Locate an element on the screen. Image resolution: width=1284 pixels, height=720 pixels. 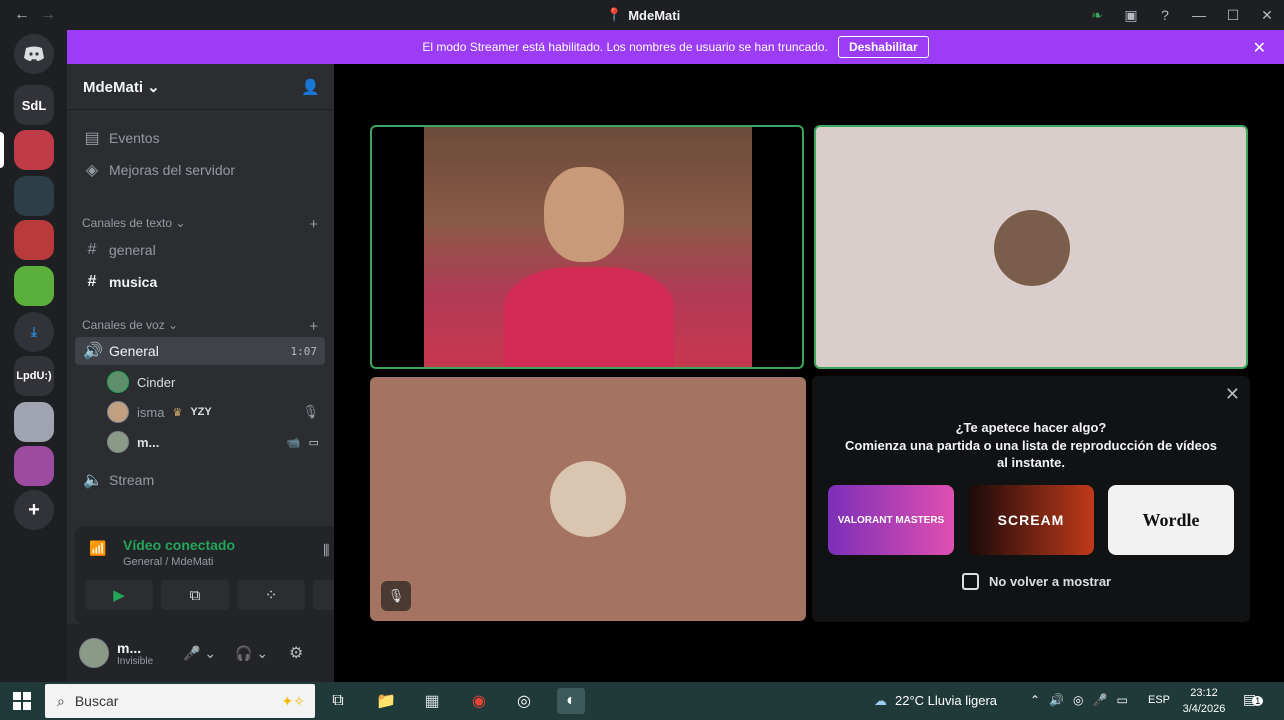
mic-icon: 🎤 is located at coordinates (1100, 700).